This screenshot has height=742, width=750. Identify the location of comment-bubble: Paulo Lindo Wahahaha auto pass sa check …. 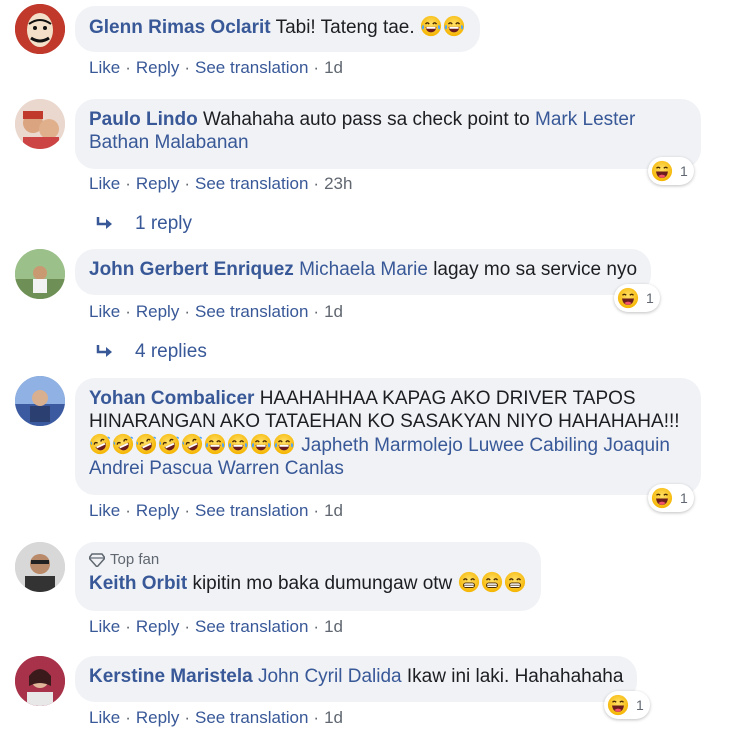
(388, 134).